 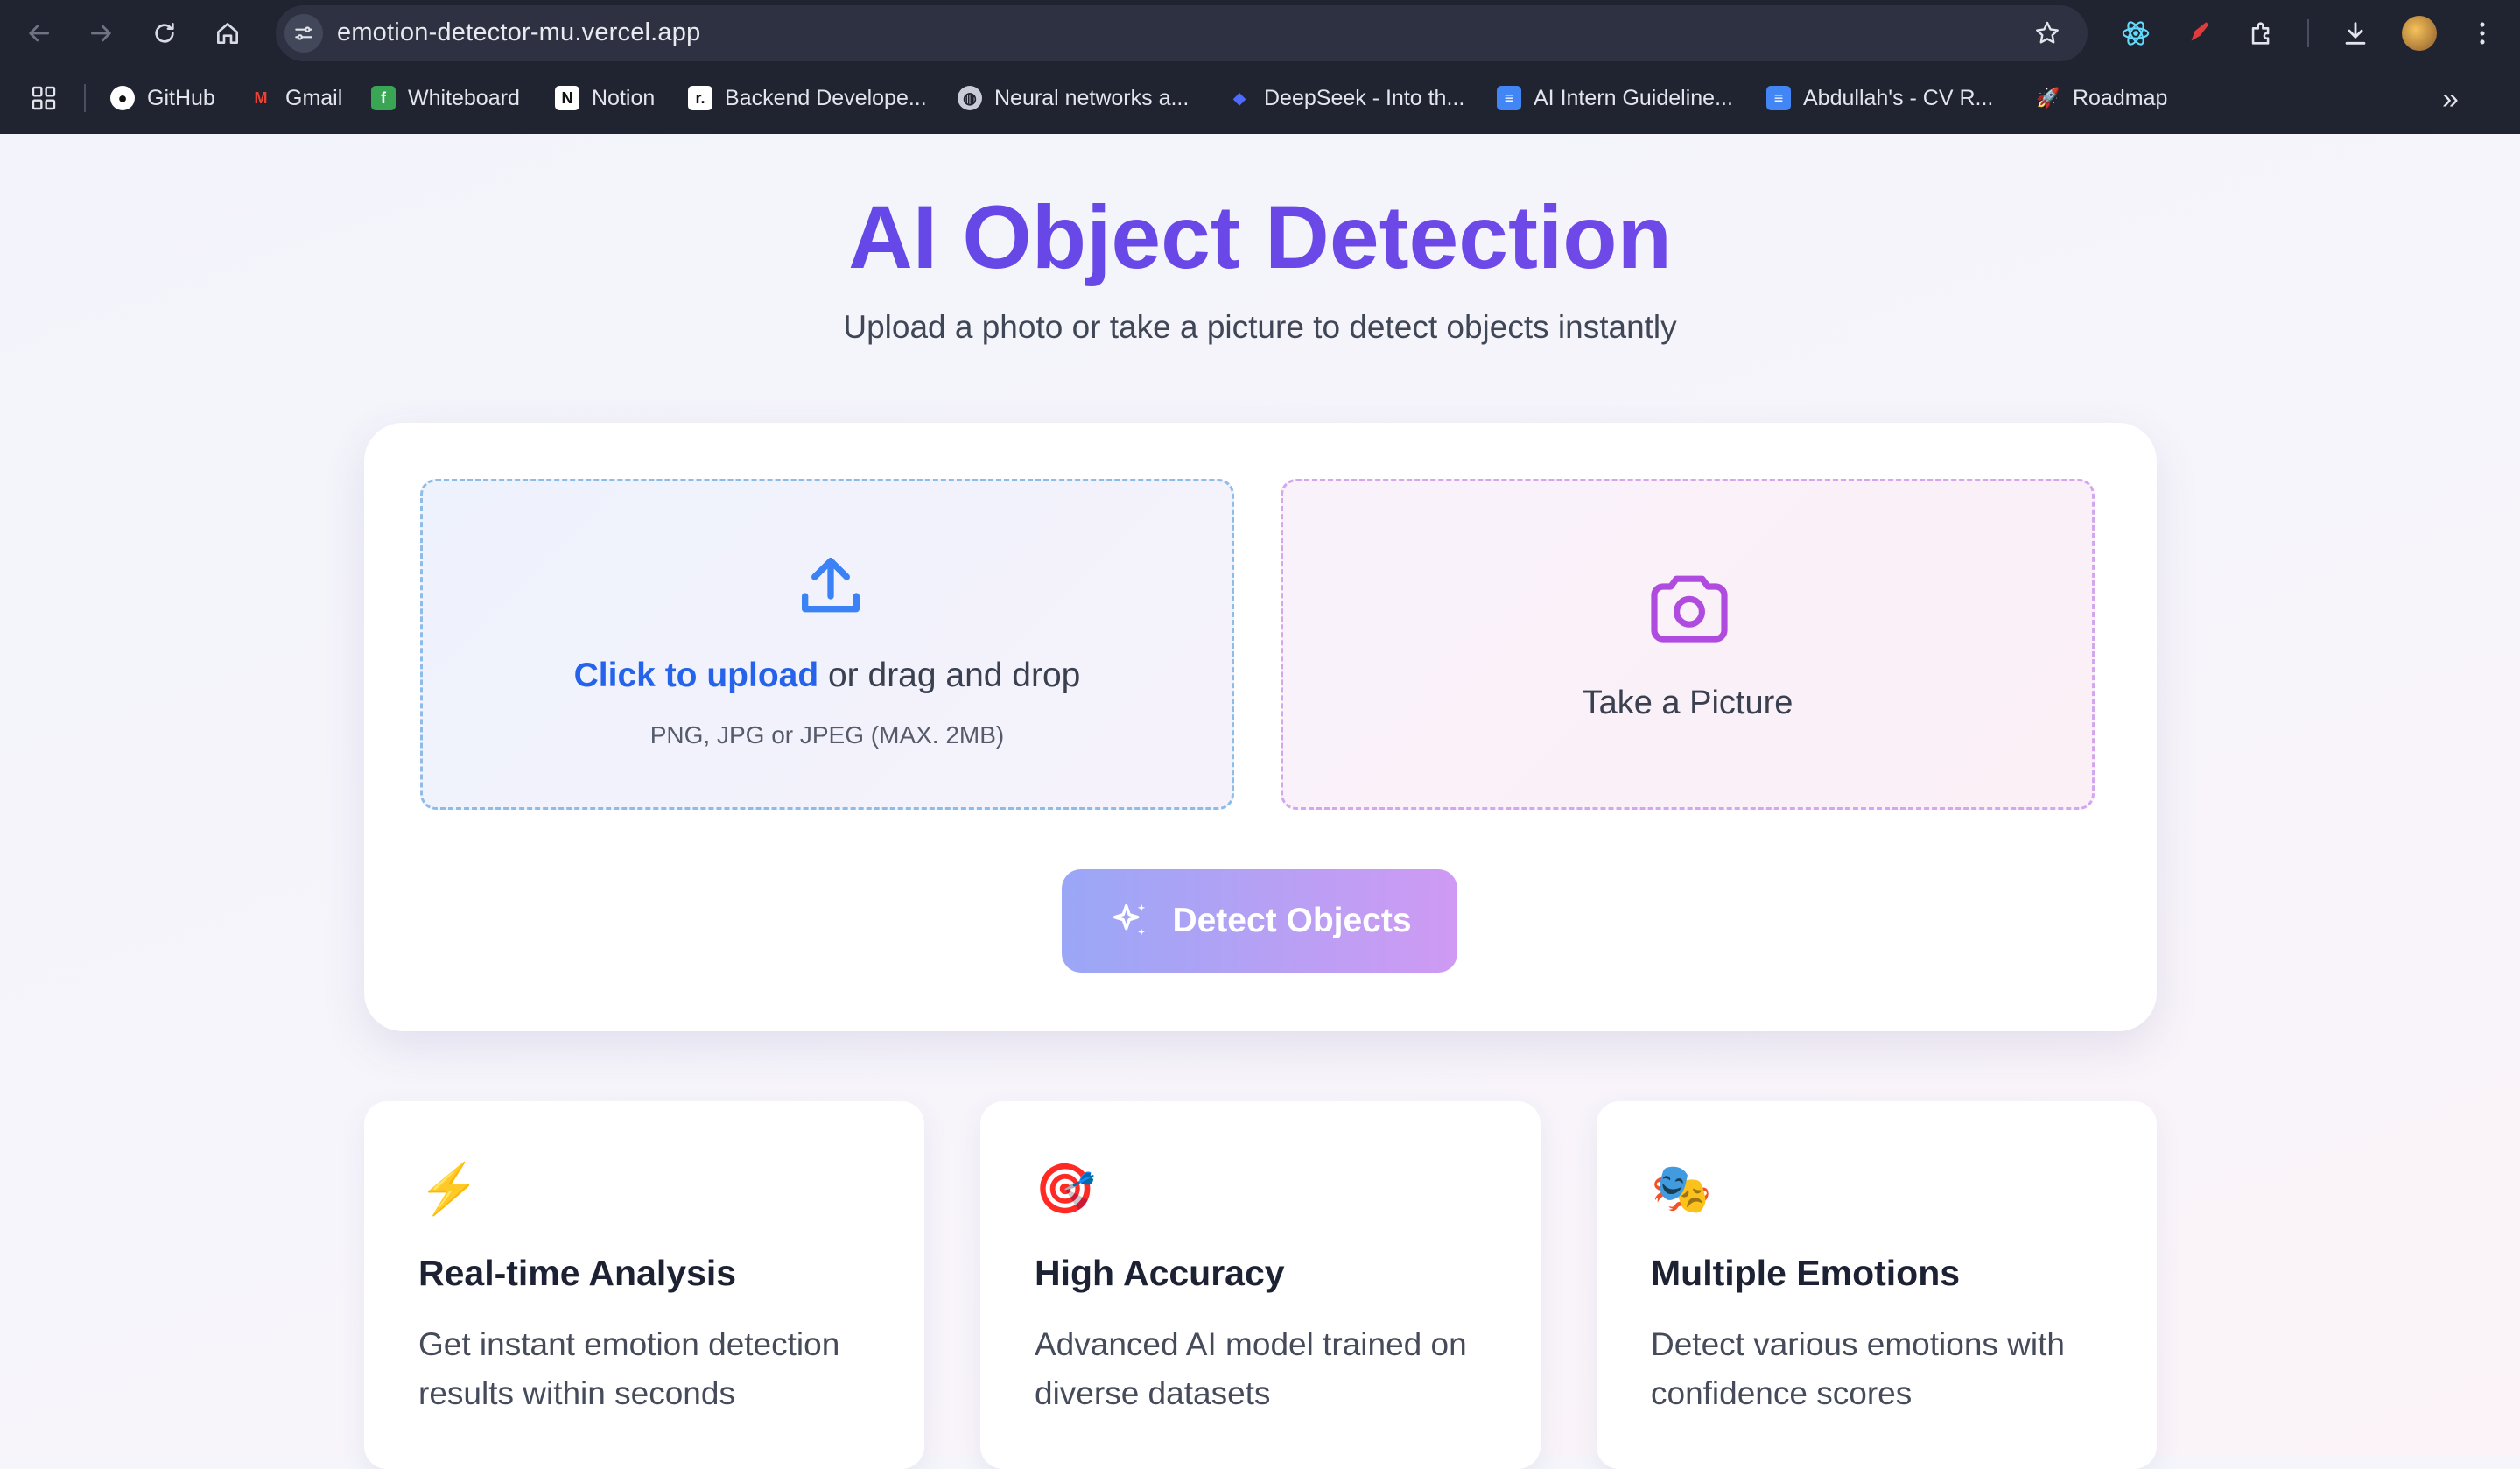 I want to click on url-text: emotion-detector-mu.vercel.app, so click(x=518, y=32).